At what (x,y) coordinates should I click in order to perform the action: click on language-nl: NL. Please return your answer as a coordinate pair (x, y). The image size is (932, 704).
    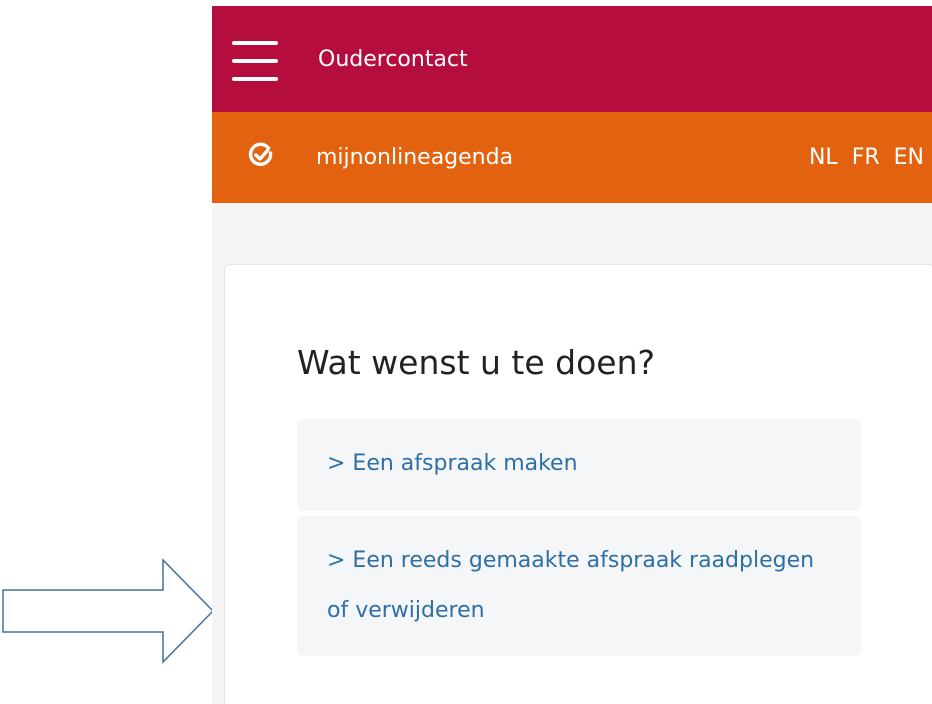
    Looking at the image, I should click on (823, 158).